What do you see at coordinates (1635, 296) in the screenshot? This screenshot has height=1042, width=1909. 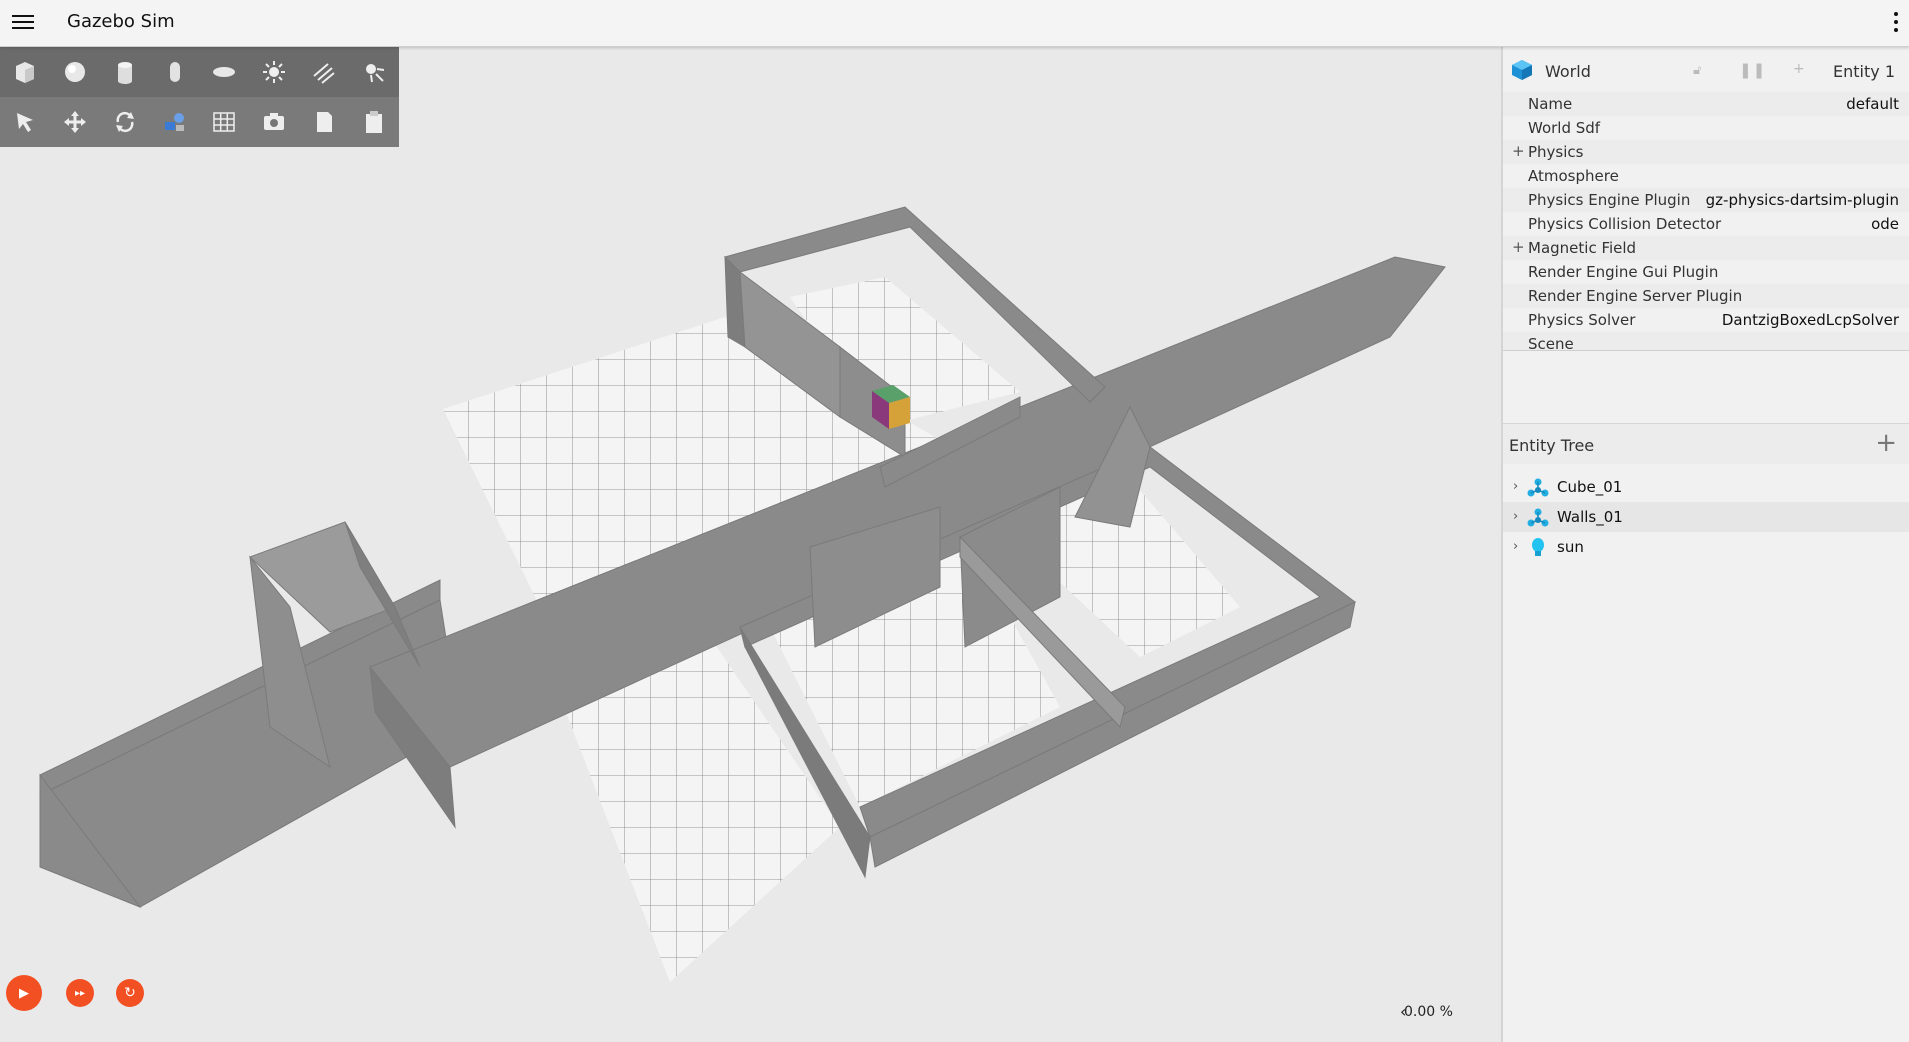 I see `property-name: Render Engine Server Plugin` at bounding box center [1635, 296].